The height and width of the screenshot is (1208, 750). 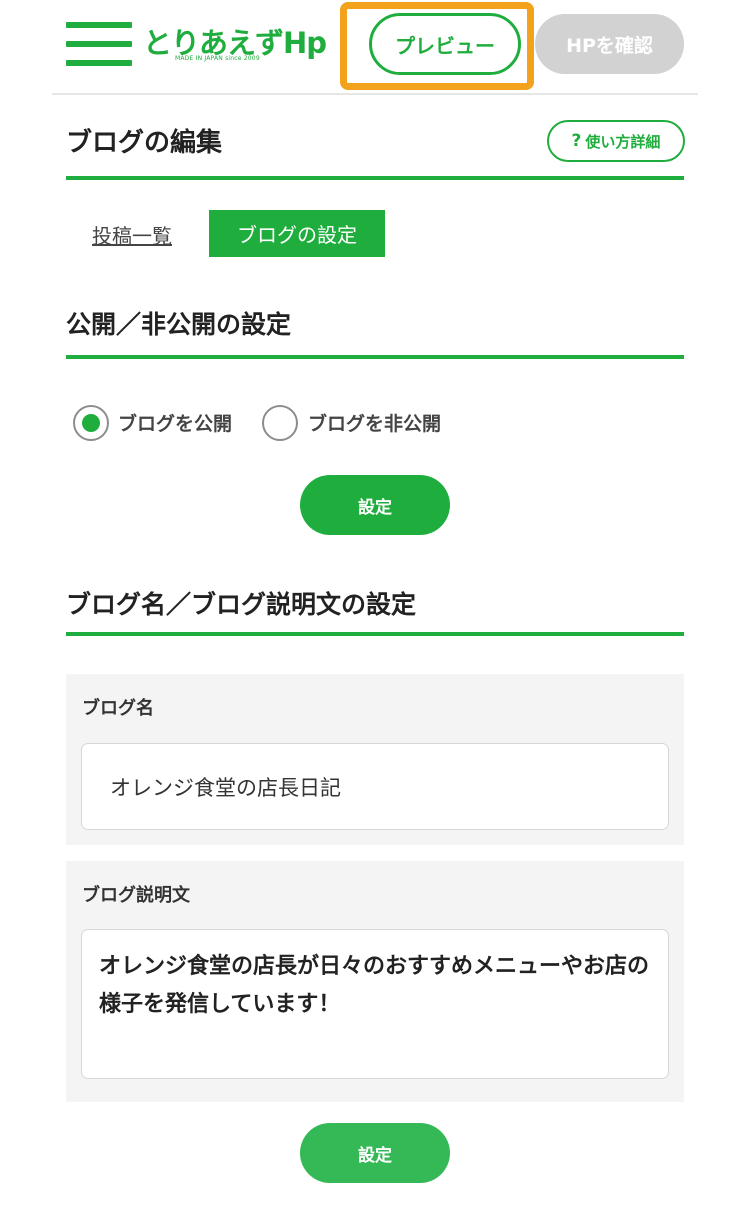 I want to click on radio-private-label: ブログを非公開, so click(x=374, y=422).